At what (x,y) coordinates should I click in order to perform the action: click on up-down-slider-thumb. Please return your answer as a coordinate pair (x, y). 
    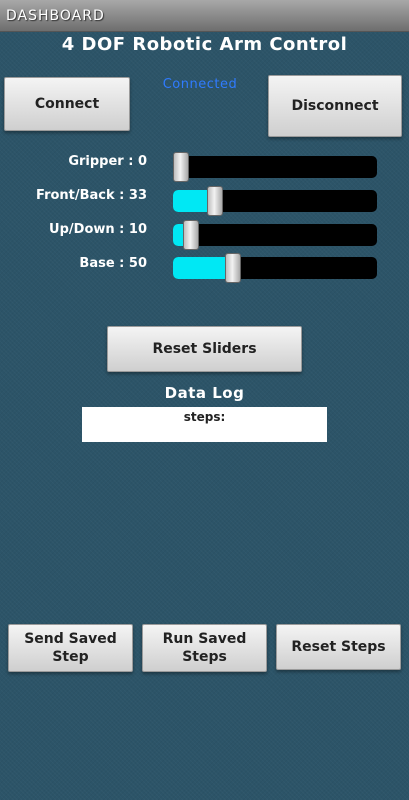
    Looking at the image, I should click on (191, 235).